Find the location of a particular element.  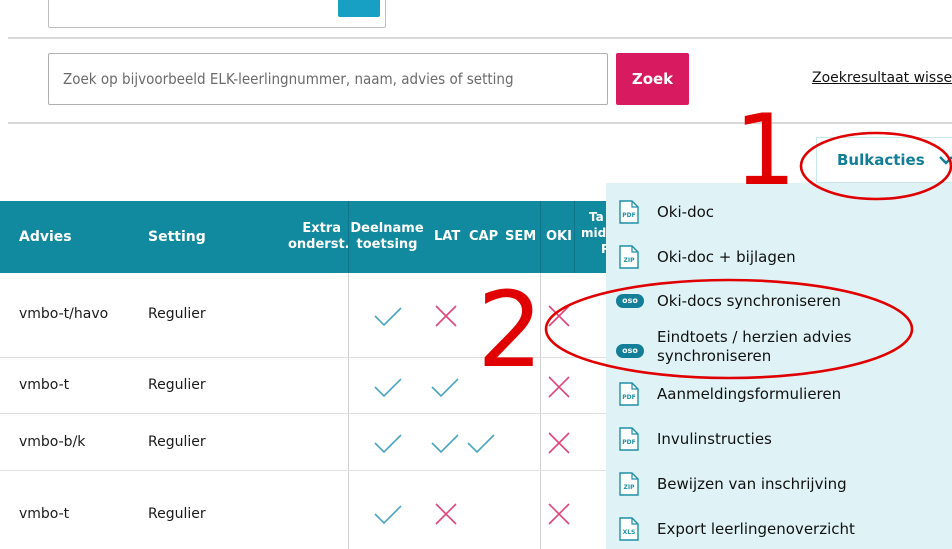

annotation-ellipse-sync is located at coordinates (729, 329).